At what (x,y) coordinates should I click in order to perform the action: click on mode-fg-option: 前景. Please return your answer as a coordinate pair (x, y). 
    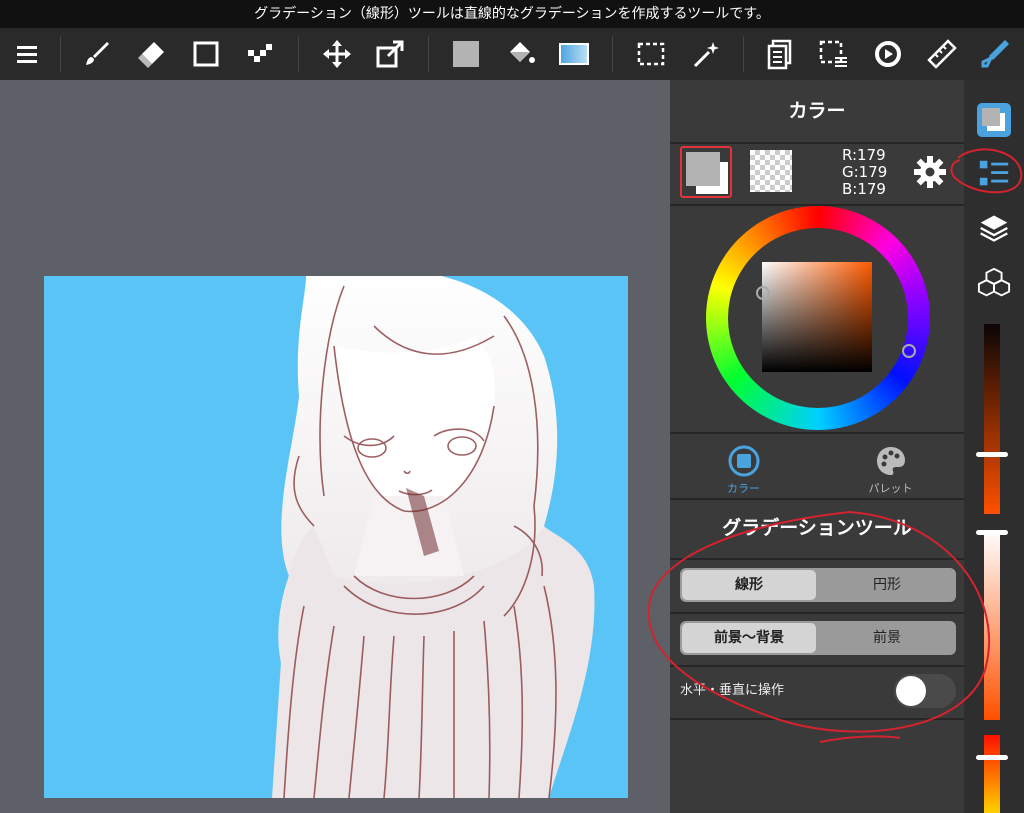
    Looking at the image, I should click on (887, 638).